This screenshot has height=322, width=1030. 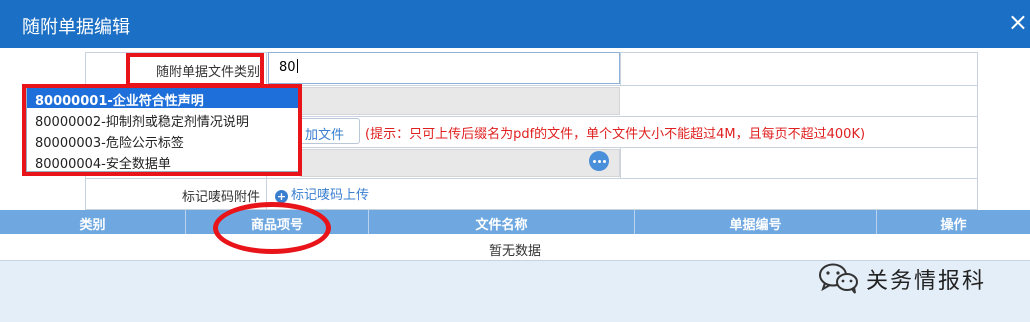 I want to click on plus-icon: +, so click(x=281, y=196).